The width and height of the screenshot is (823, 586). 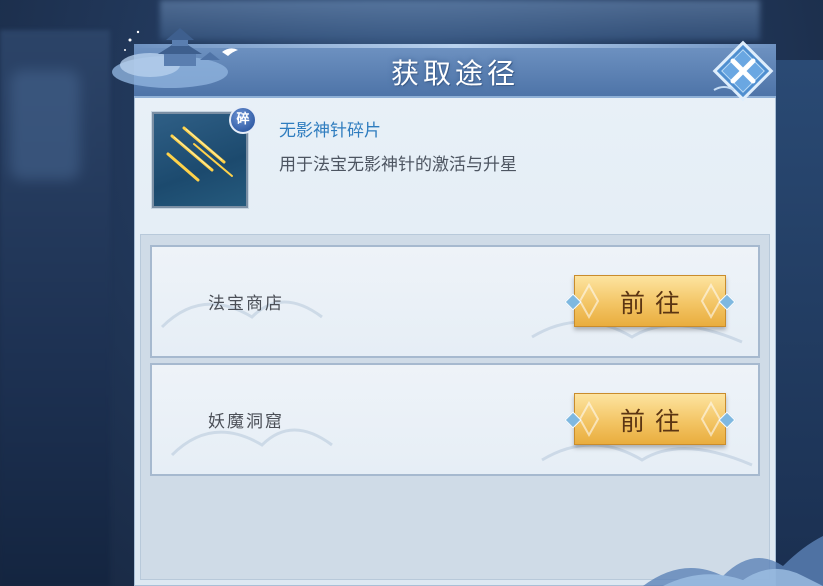 I want to click on go-button-cave: 前往, so click(x=650, y=420).